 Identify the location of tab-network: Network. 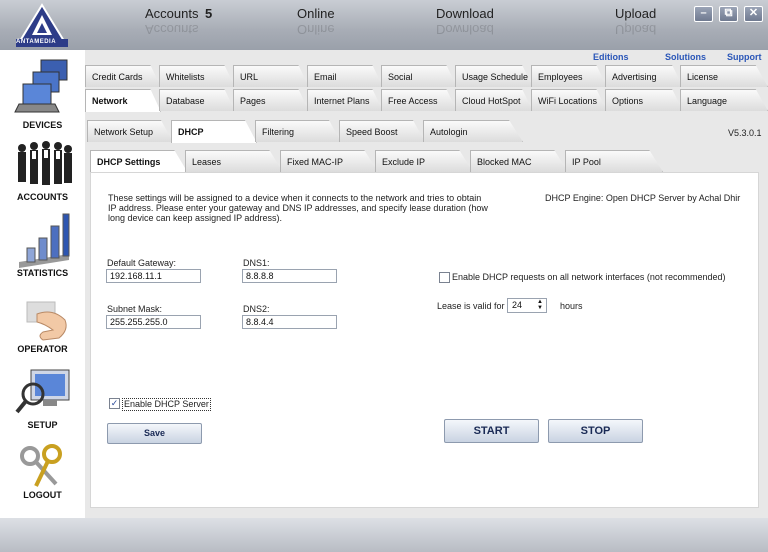
(123, 100).